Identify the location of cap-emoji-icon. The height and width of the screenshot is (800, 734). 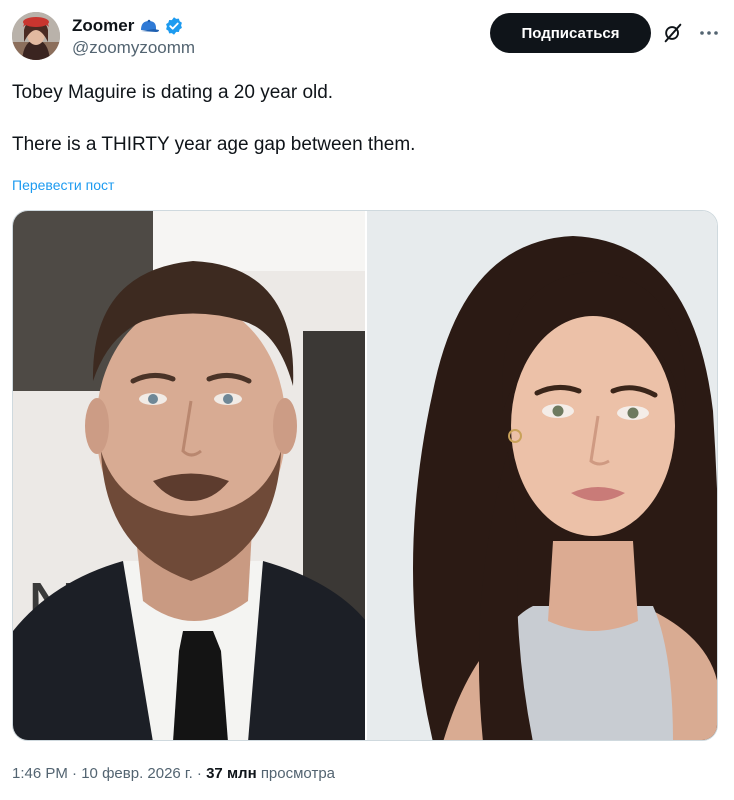
(149, 26).